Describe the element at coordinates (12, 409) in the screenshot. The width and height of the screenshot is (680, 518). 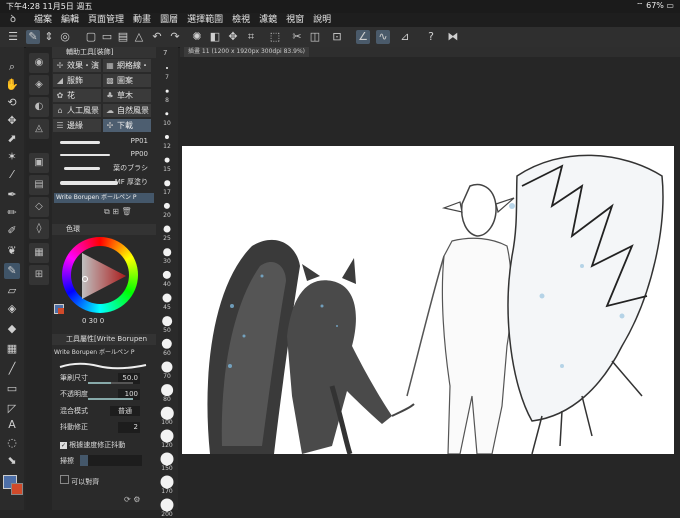
I see `ruler-tool-icon: ◸` at that location.